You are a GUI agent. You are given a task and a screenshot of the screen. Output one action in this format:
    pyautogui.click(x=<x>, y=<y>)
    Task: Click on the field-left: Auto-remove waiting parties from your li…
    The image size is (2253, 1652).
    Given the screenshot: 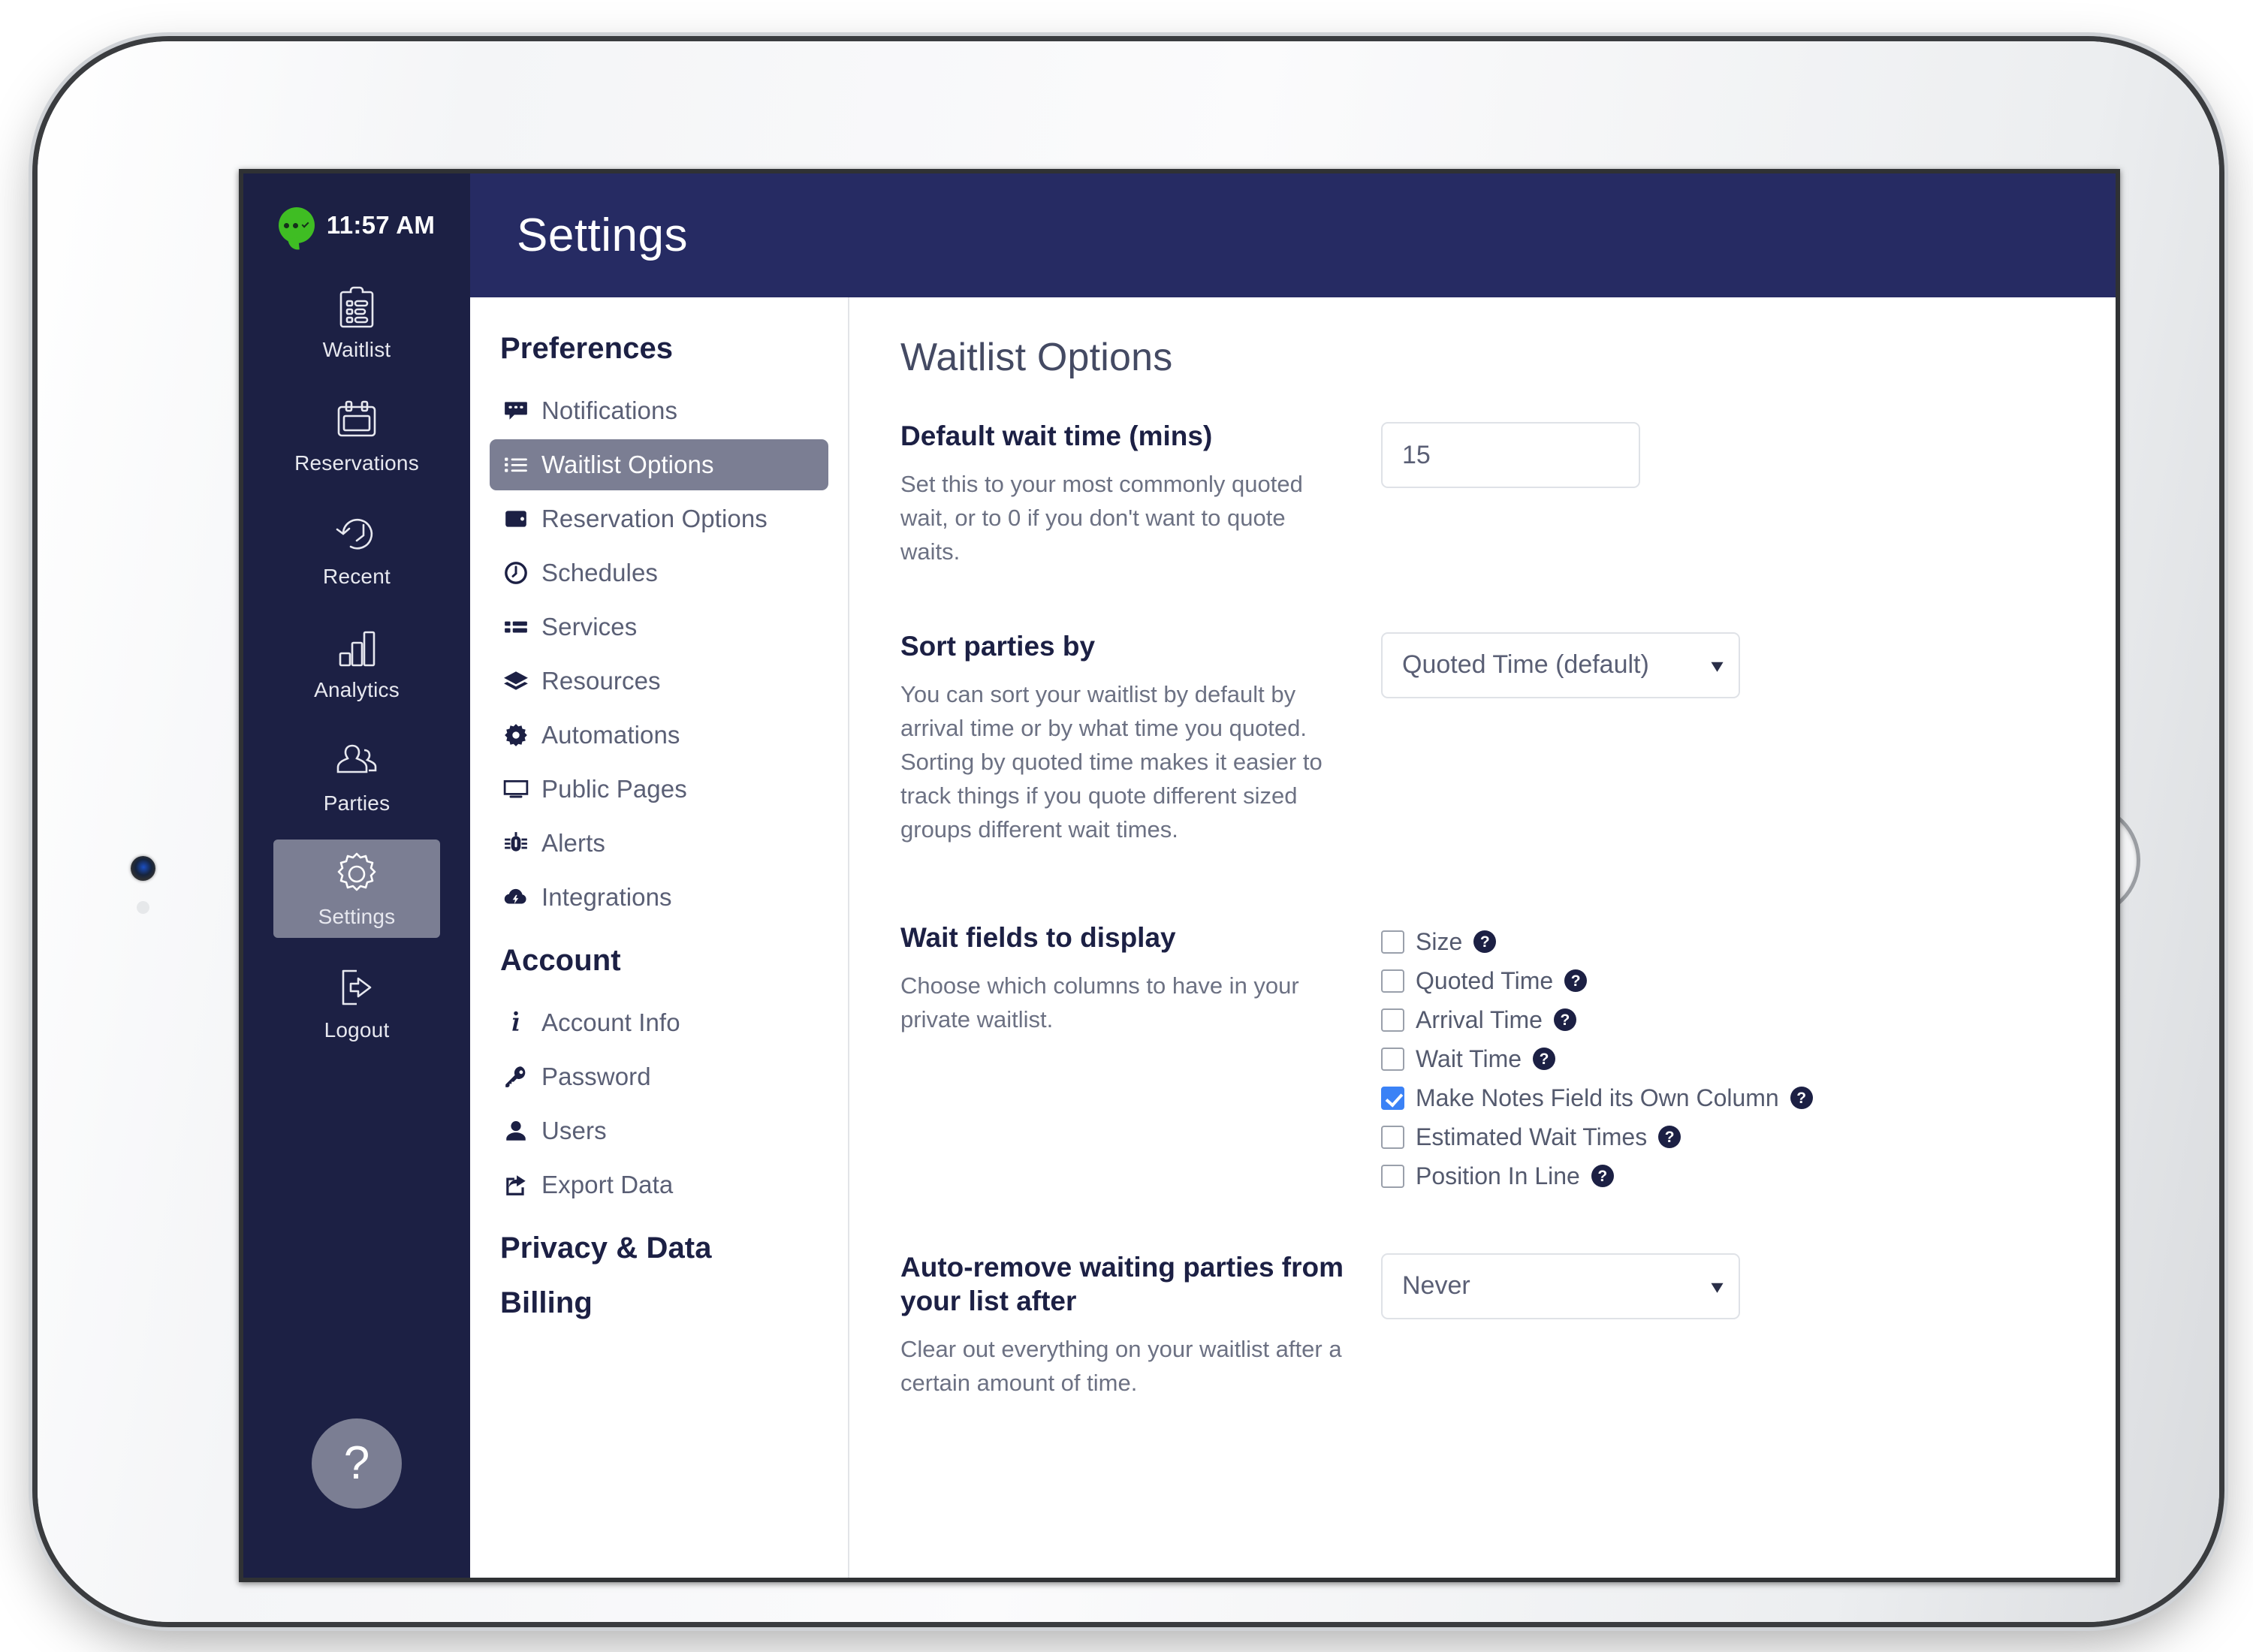 What is the action you would take?
    pyautogui.click(x=1140, y=1325)
    